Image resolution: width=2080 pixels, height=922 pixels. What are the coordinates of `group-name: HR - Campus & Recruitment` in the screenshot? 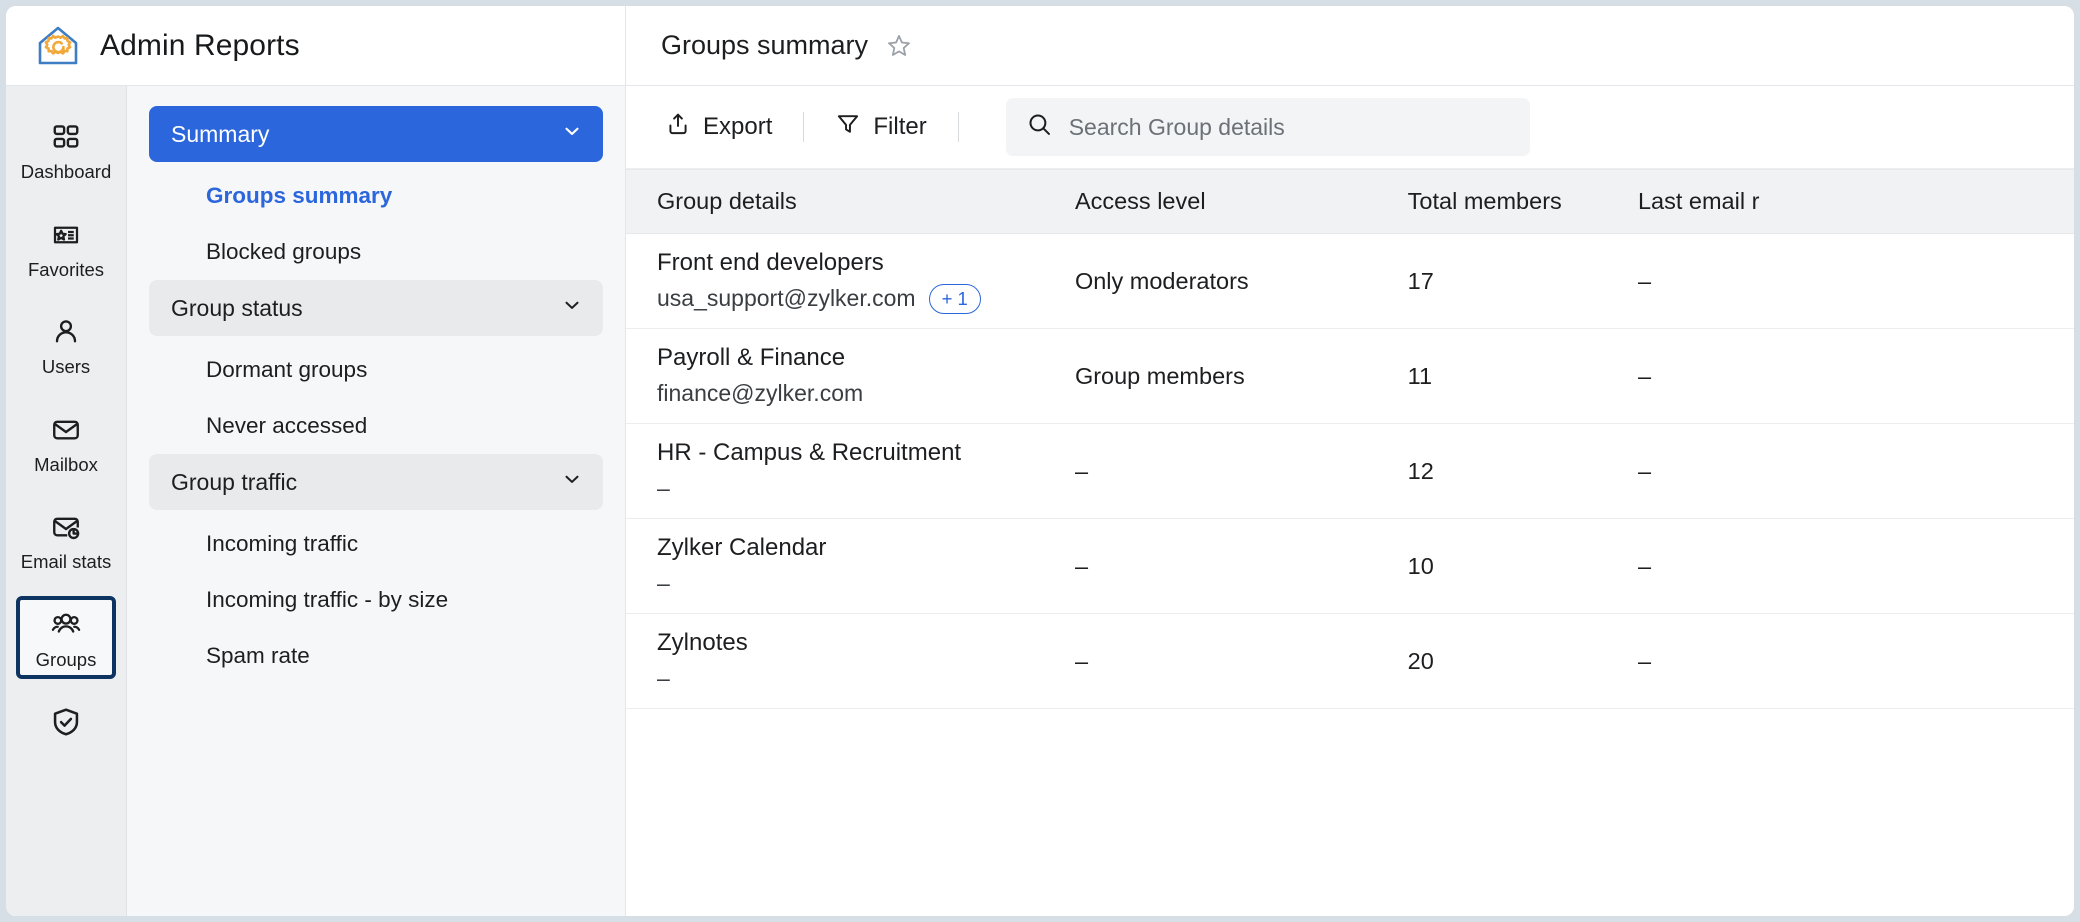 It's located at (809, 453).